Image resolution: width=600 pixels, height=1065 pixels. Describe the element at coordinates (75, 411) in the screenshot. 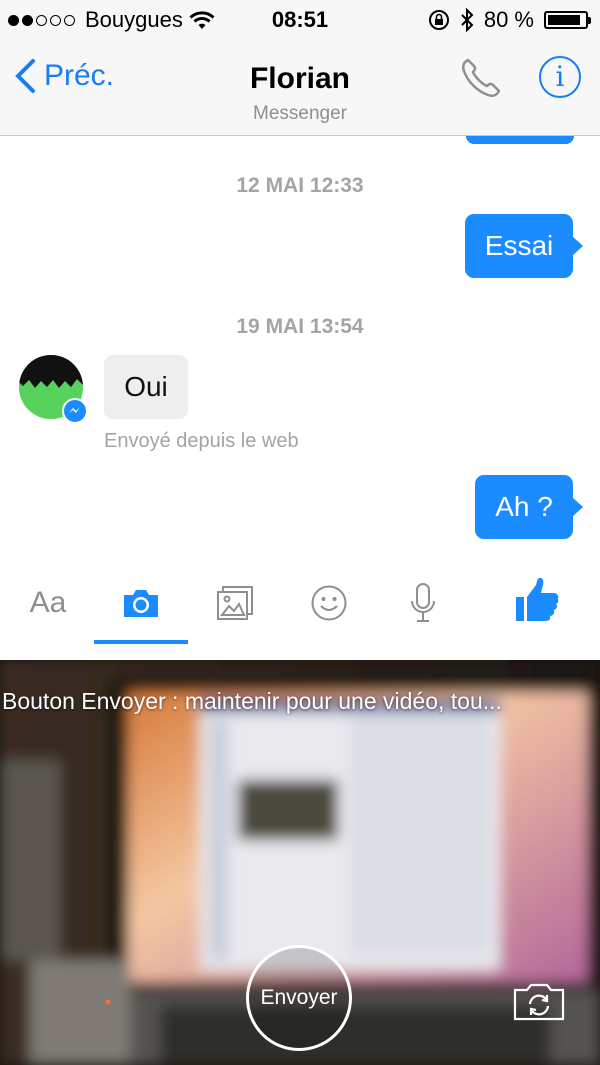

I see `messenger-badge-icon` at that location.